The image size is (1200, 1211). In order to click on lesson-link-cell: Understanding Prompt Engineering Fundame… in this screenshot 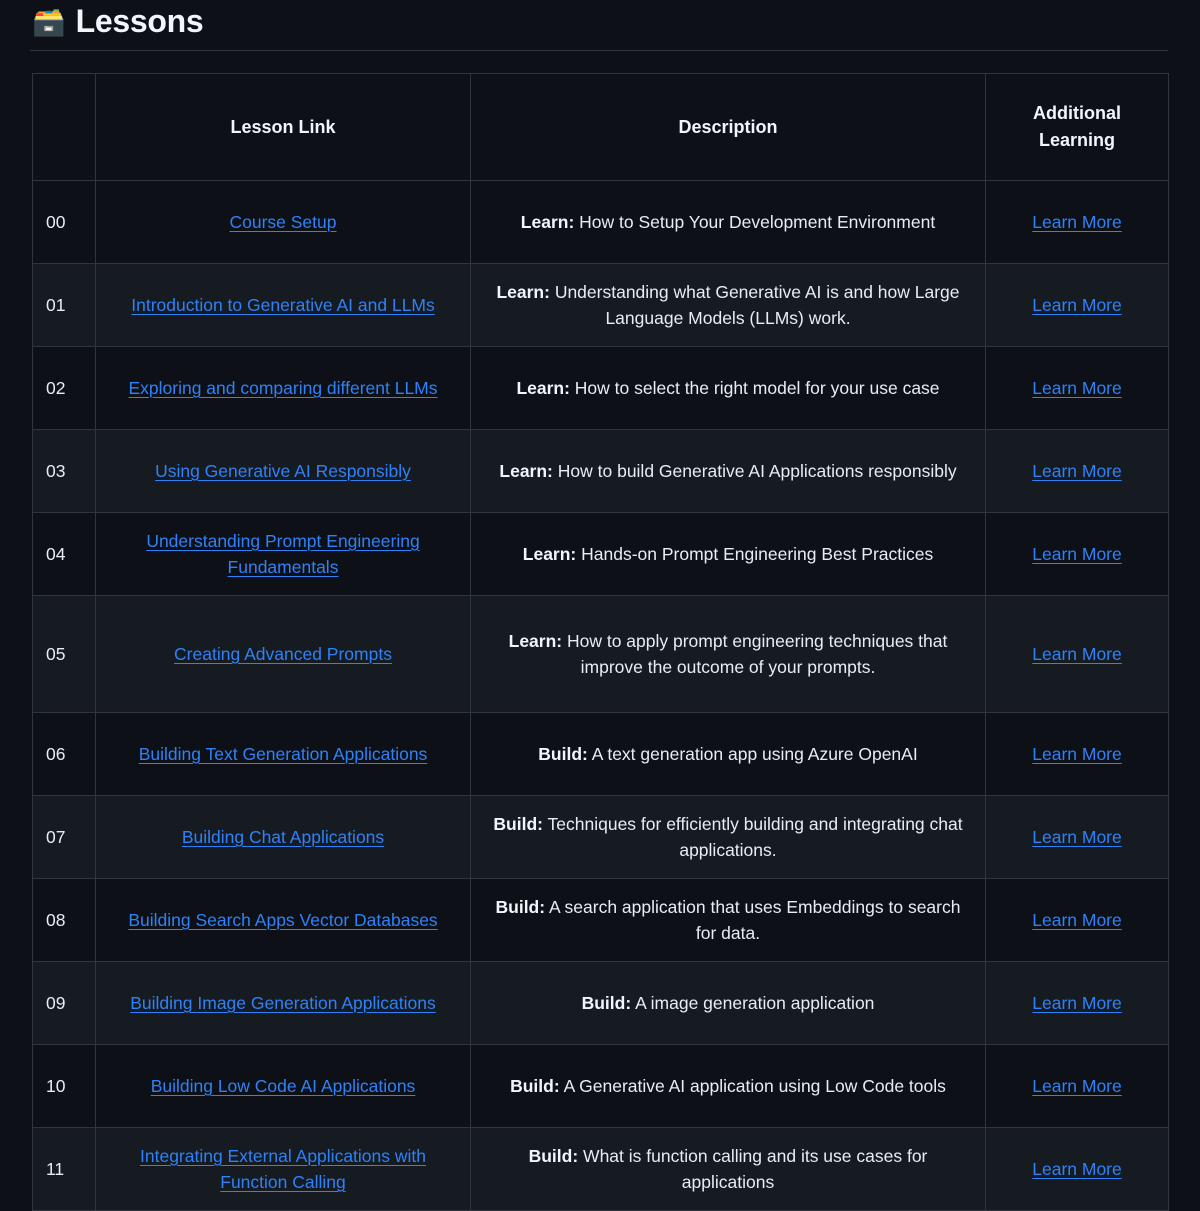, I will do `click(283, 554)`.